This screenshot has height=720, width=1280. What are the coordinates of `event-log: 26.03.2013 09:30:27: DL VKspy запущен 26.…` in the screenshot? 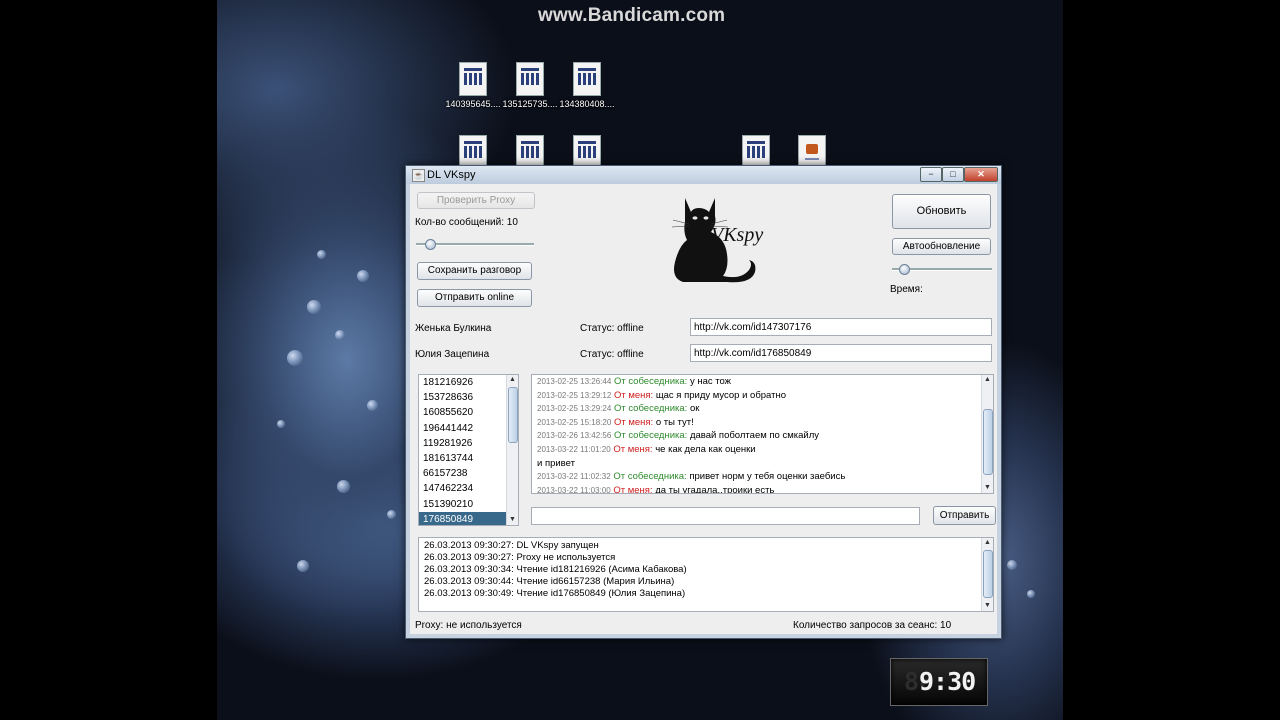 It's located at (706, 574).